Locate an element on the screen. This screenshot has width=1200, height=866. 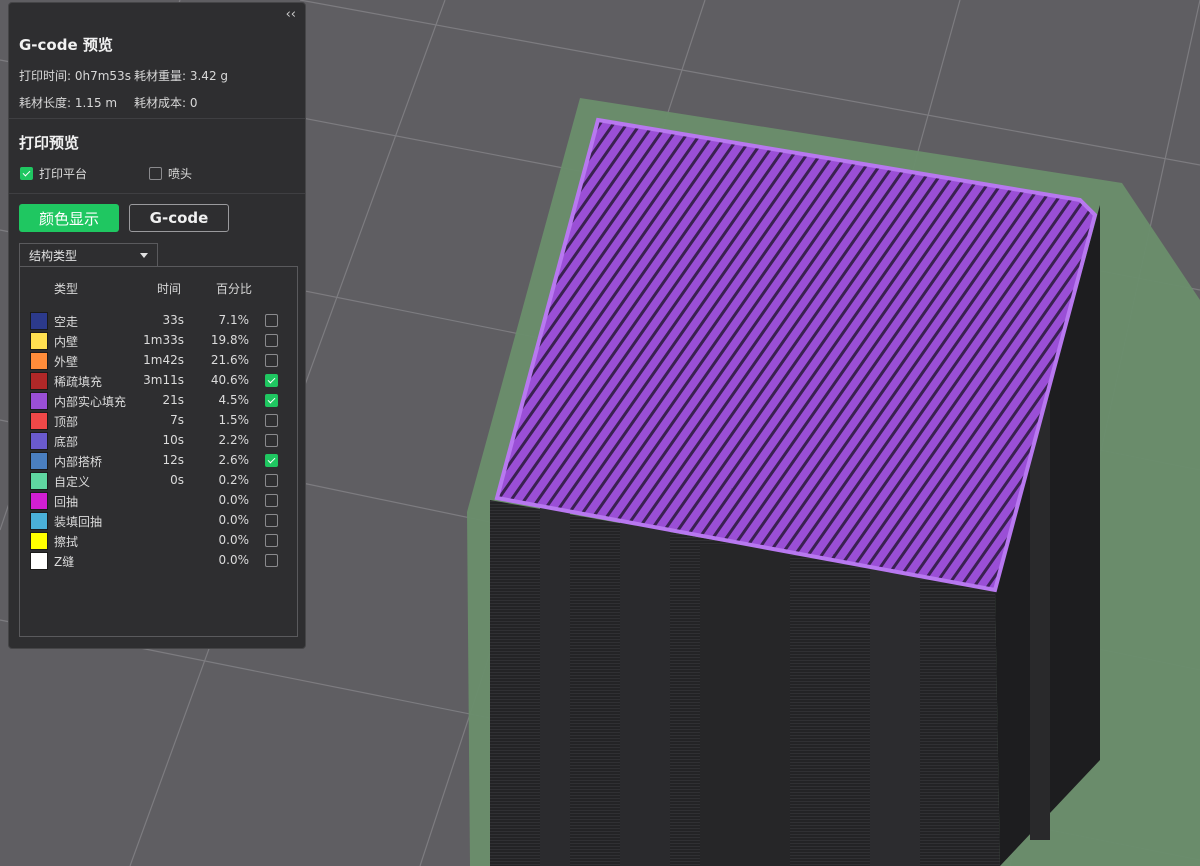
nozzle-toggle: 喷头 is located at coordinates (170, 173).